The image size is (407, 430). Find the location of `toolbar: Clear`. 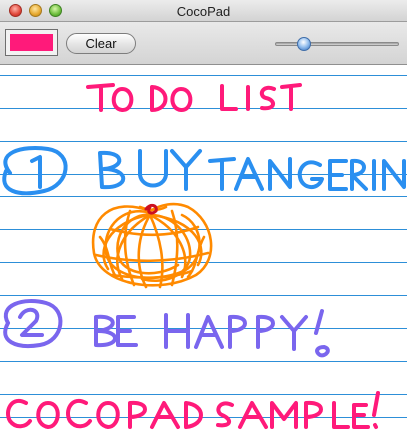

toolbar: Clear is located at coordinates (203, 43).